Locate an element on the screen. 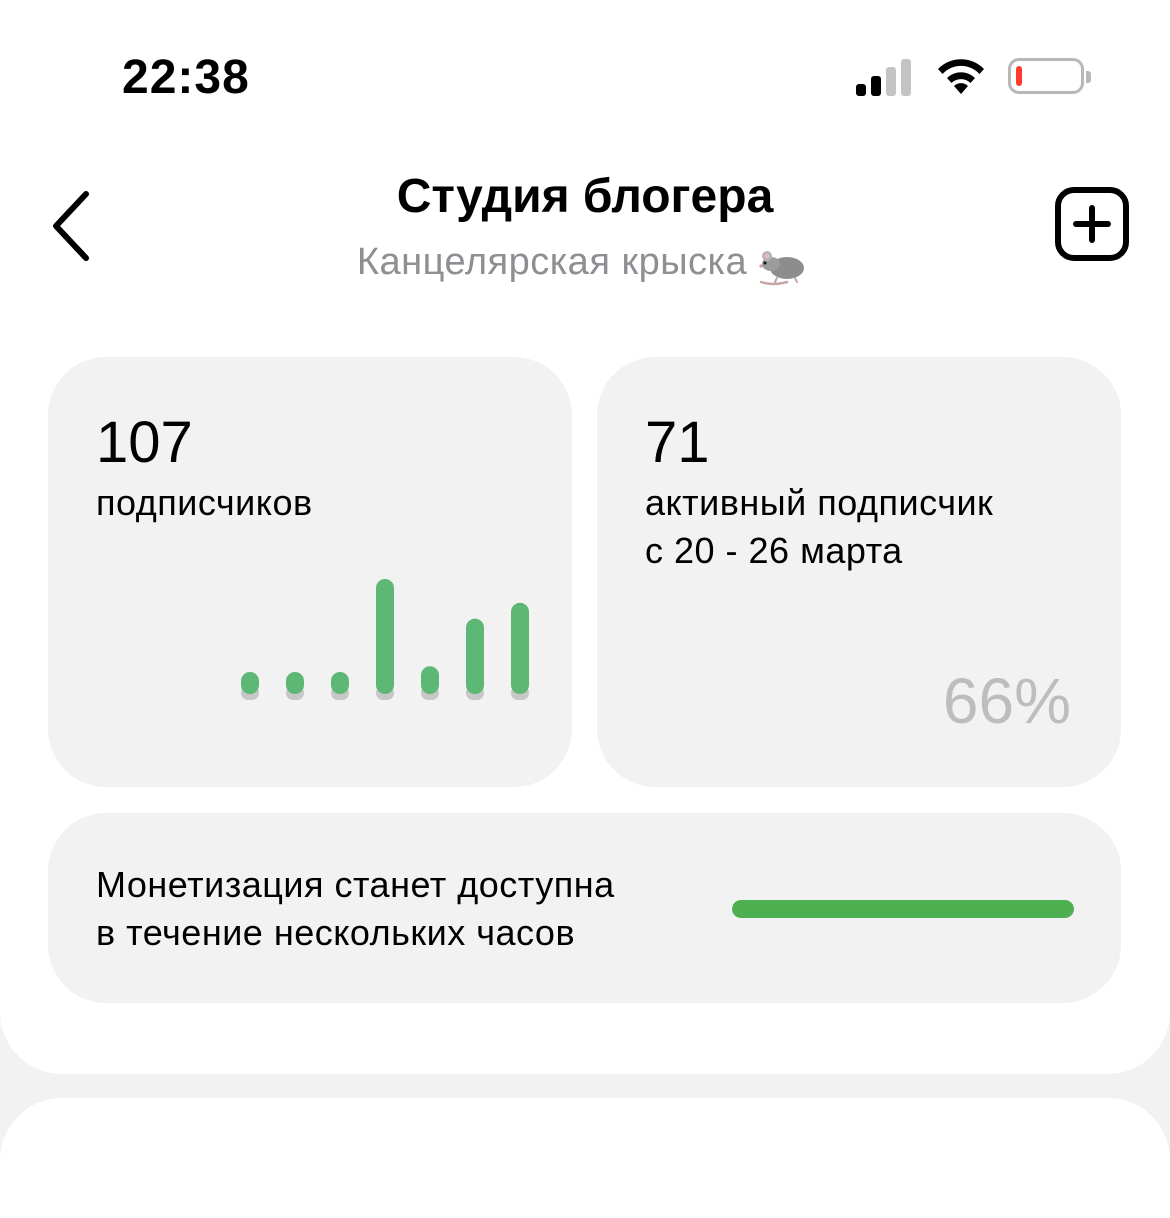 This screenshot has height=1218, width=1170. monetization-line1: Монетизация станет доступна is located at coordinates (355, 884).